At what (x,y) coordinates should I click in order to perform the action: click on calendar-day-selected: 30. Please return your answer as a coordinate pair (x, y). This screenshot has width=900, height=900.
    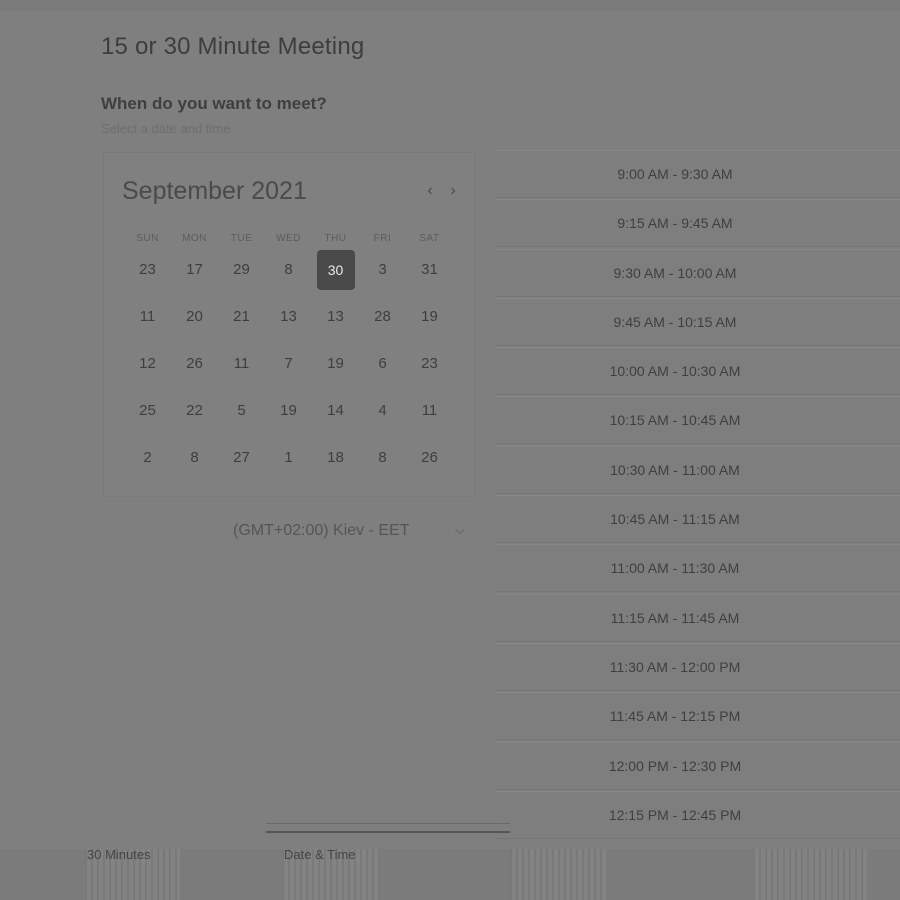
    Looking at the image, I should click on (335, 269).